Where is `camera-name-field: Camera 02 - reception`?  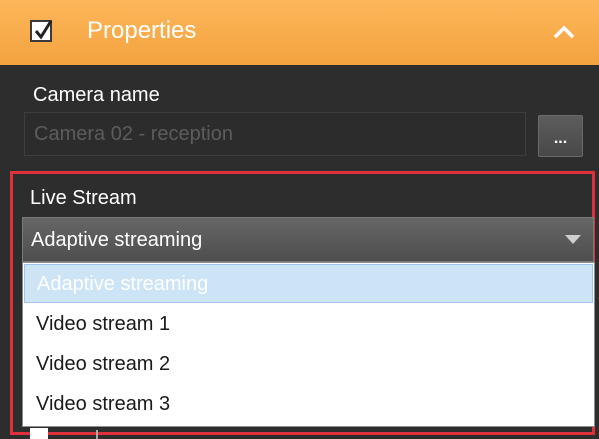 camera-name-field: Camera 02 - reception is located at coordinates (275, 134).